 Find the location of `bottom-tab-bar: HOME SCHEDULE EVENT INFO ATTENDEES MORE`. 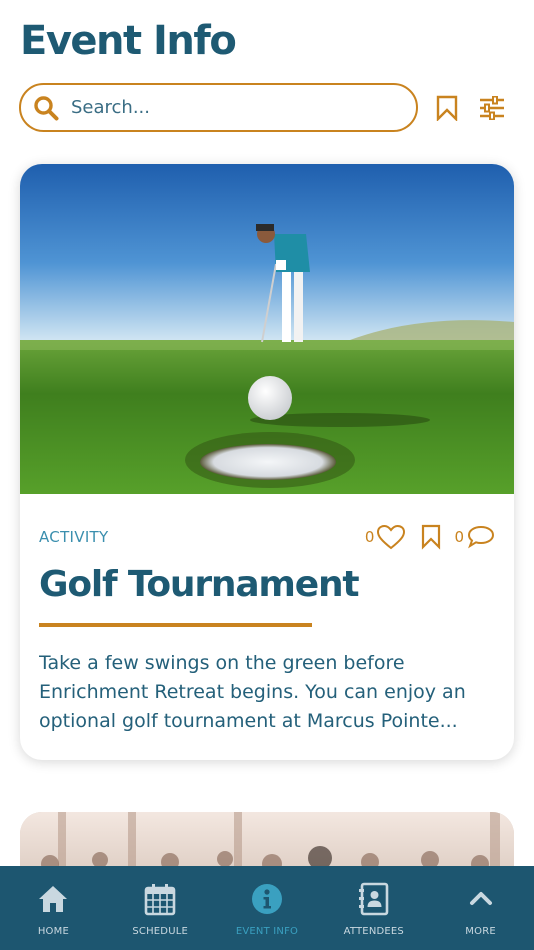

bottom-tab-bar: HOME SCHEDULE EVENT INFO ATTENDEES MORE is located at coordinates (267, 908).